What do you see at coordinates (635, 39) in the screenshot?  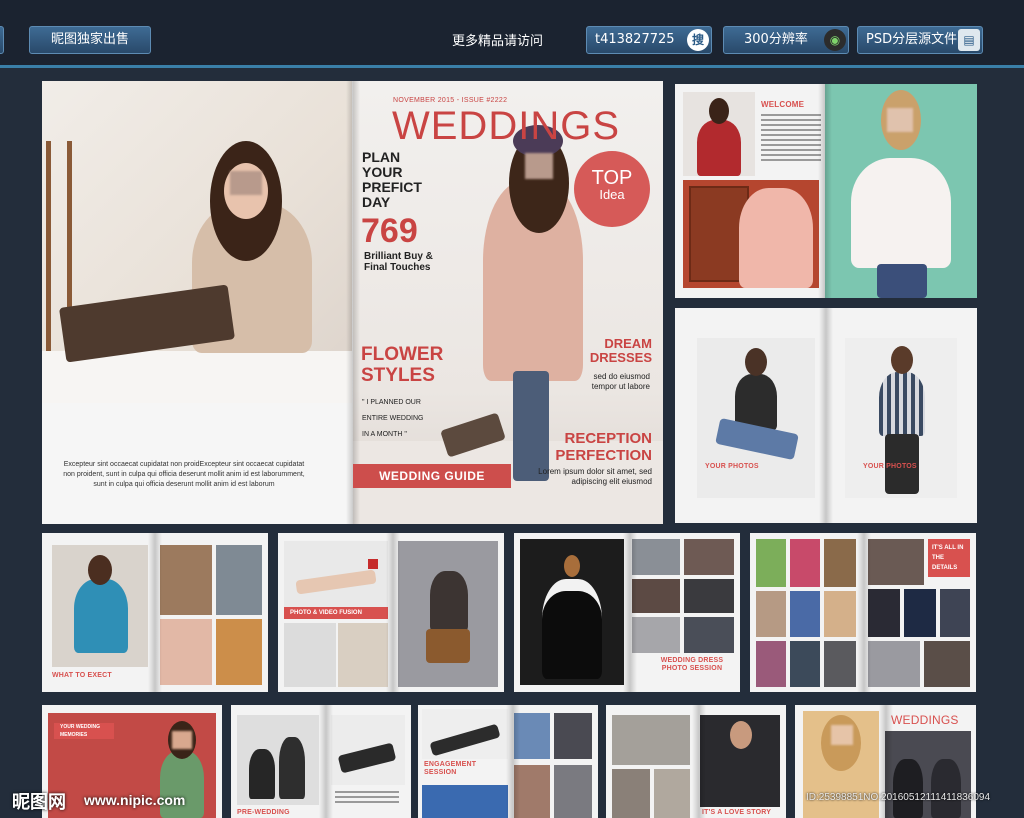 I see `search-id-text: t413827725` at bounding box center [635, 39].